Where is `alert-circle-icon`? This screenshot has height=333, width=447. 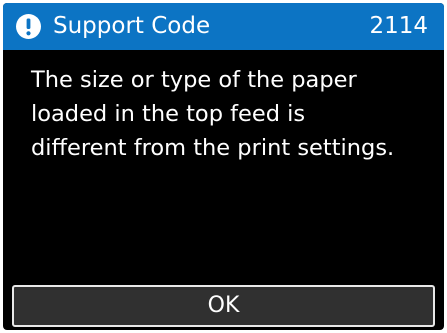
alert-circle-icon is located at coordinates (28, 26).